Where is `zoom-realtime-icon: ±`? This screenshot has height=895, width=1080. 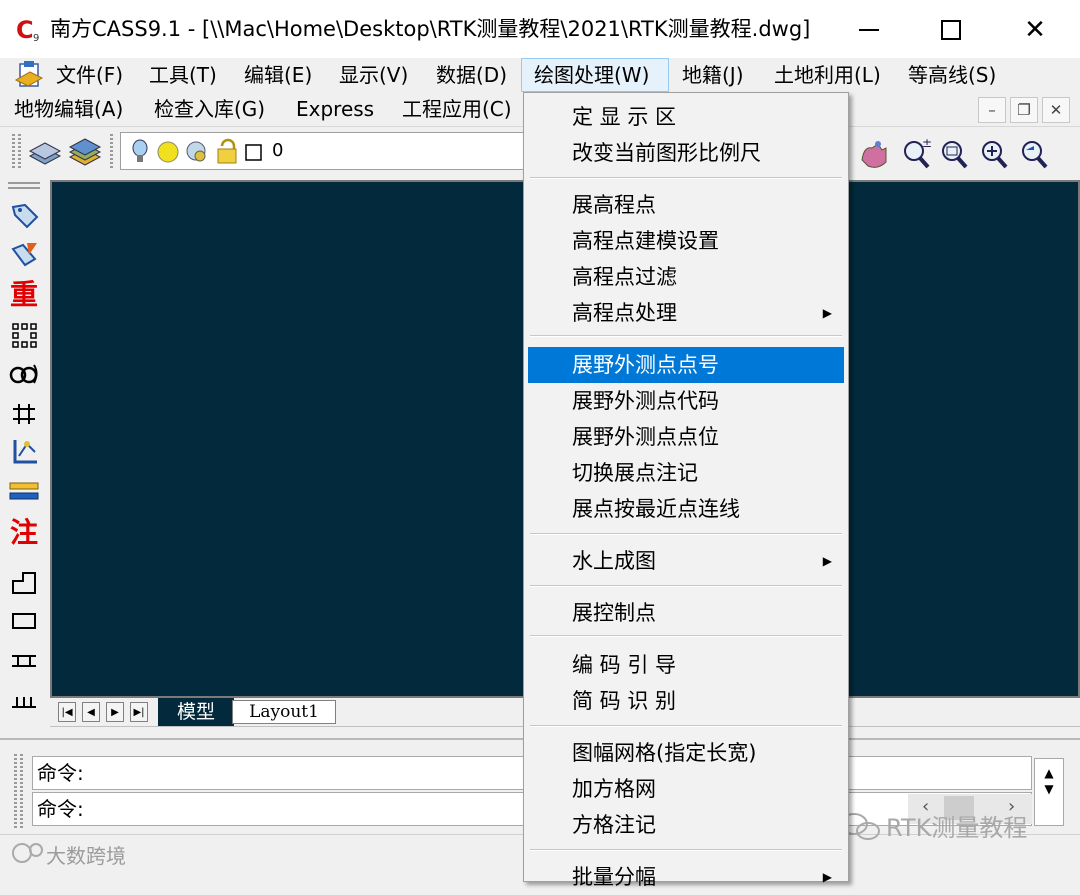
zoom-realtime-icon: ± is located at coordinates (918, 152).